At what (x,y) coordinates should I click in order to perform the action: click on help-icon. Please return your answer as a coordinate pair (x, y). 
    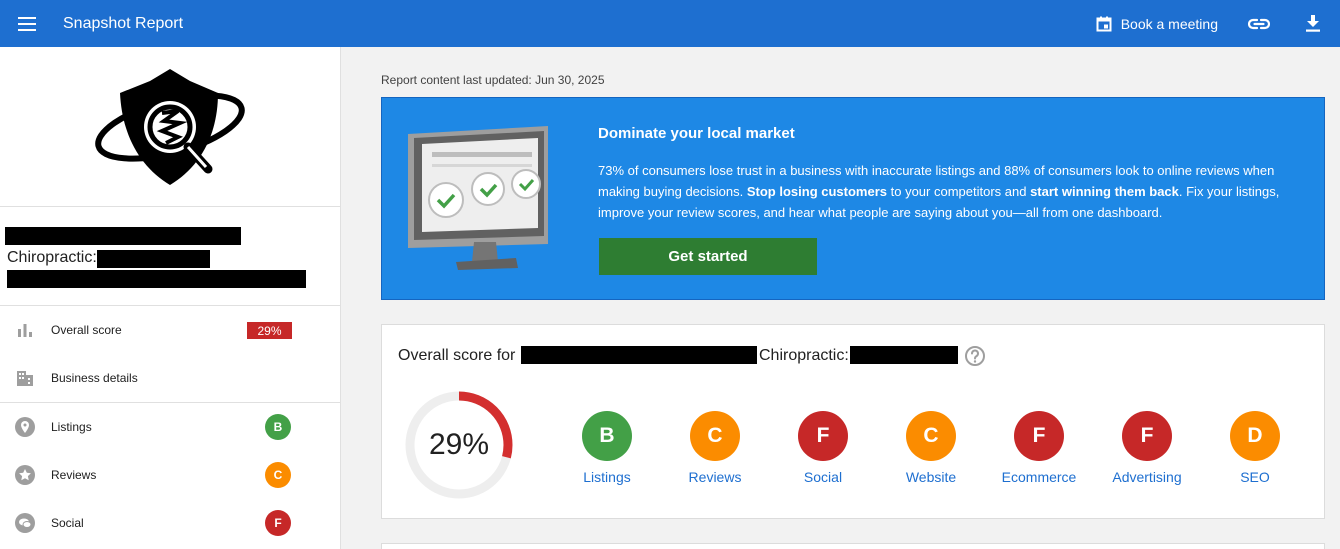
    Looking at the image, I should click on (975, 356).